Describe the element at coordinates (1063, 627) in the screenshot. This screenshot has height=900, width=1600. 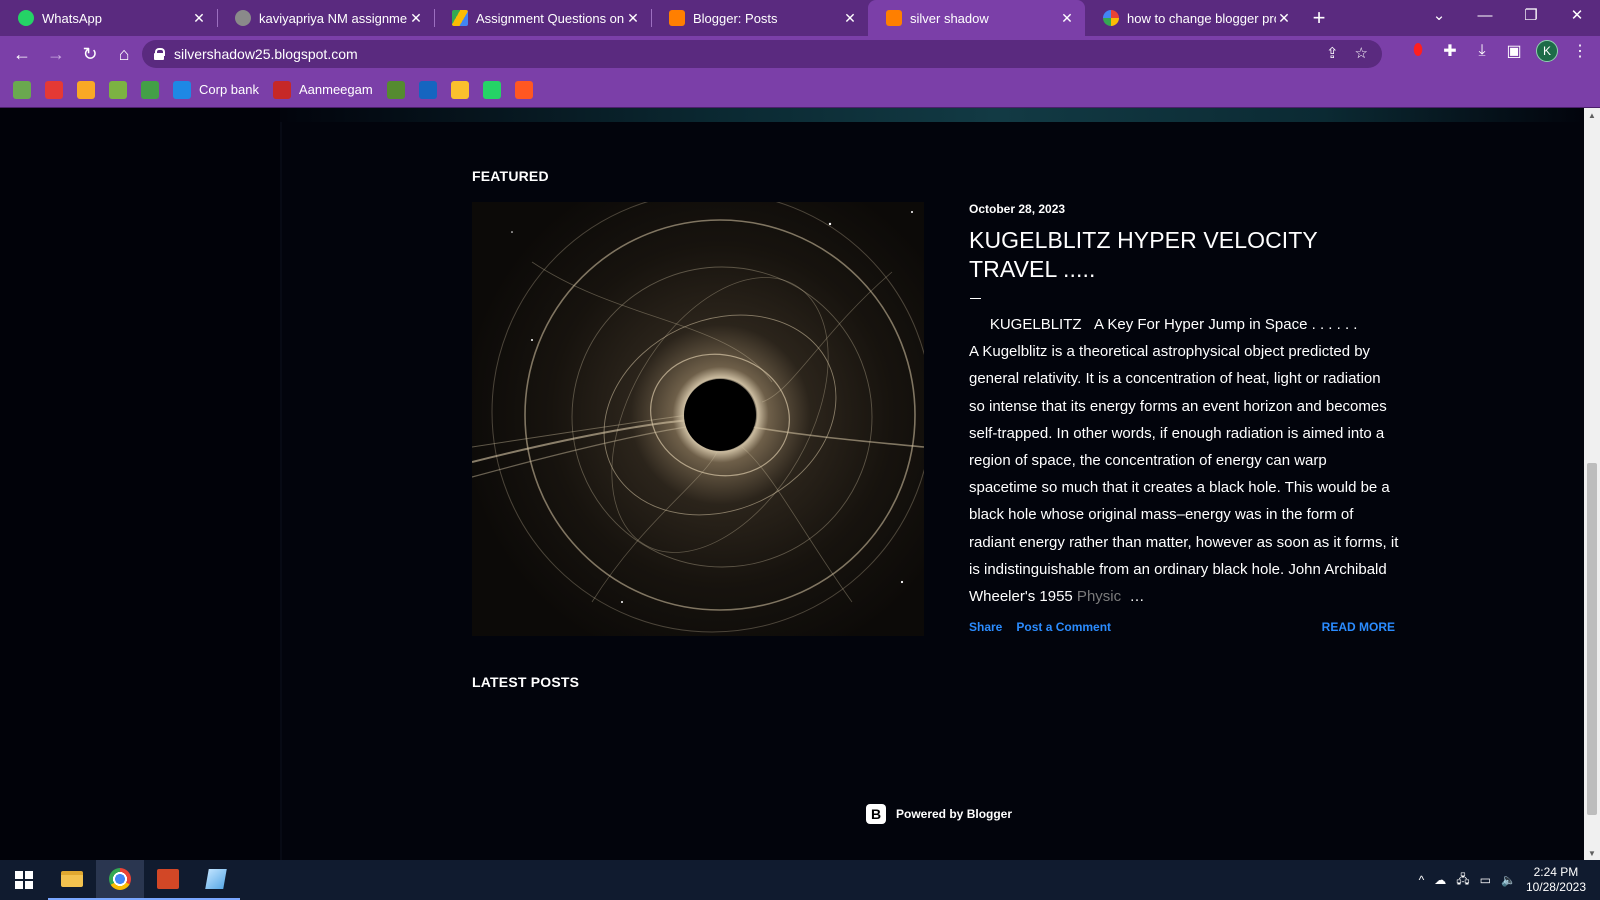
I see `post-comment-link: Post a Comment` at that location.